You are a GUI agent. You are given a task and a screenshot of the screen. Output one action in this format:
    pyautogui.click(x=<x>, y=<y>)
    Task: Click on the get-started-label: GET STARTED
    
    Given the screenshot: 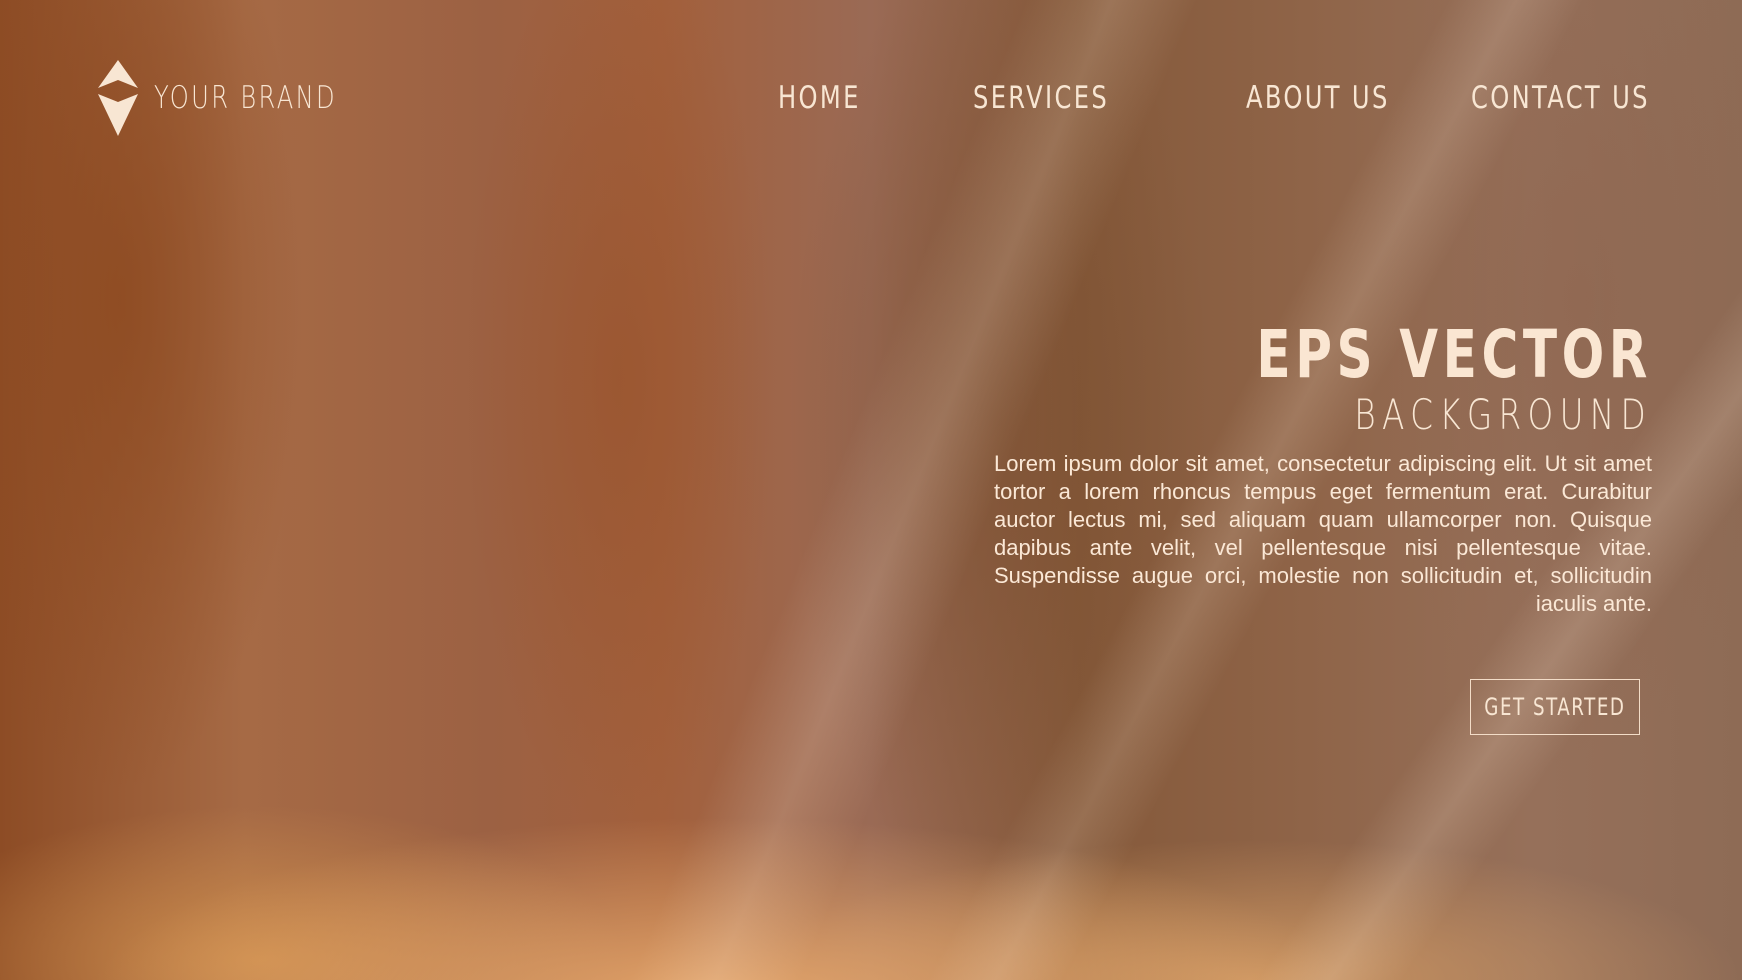 What is the action you would take?
    pyautogui.click(x=1555, y=707)
    